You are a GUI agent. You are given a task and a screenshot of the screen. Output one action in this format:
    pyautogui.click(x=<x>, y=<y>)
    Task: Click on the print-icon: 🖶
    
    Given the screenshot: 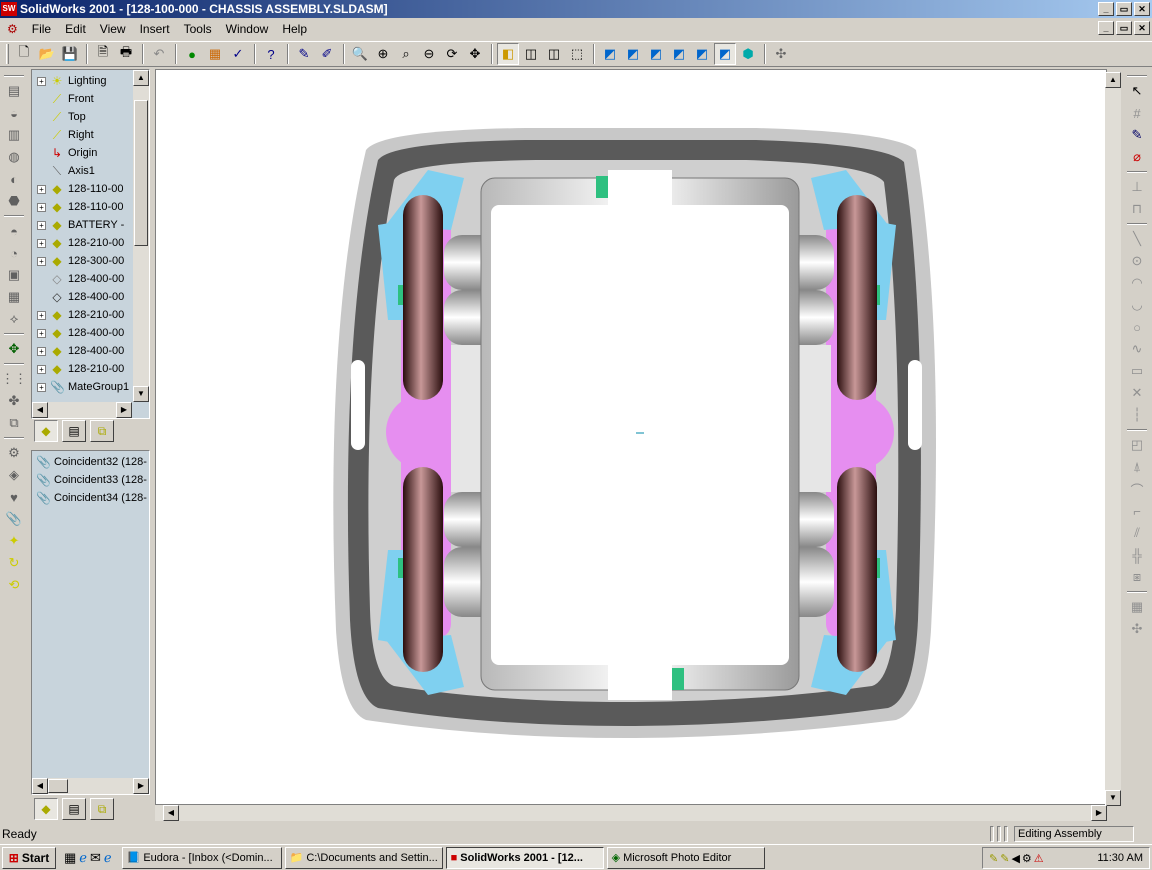 What is the action you would take?
    pyautogui.click(x=126, y=54)
    